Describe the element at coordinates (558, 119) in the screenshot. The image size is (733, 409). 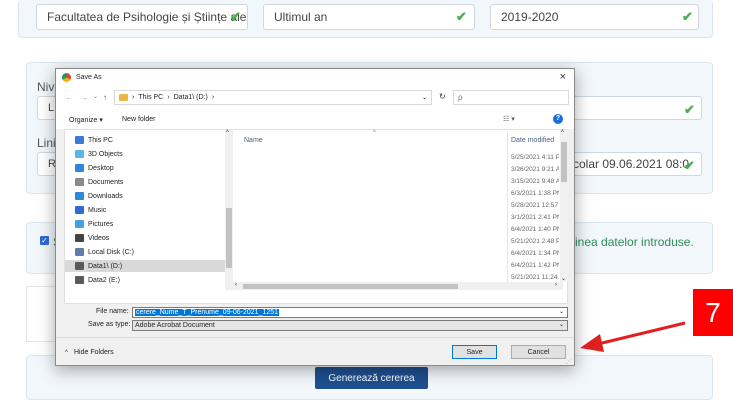
I see `help-icon: ?` at that location.